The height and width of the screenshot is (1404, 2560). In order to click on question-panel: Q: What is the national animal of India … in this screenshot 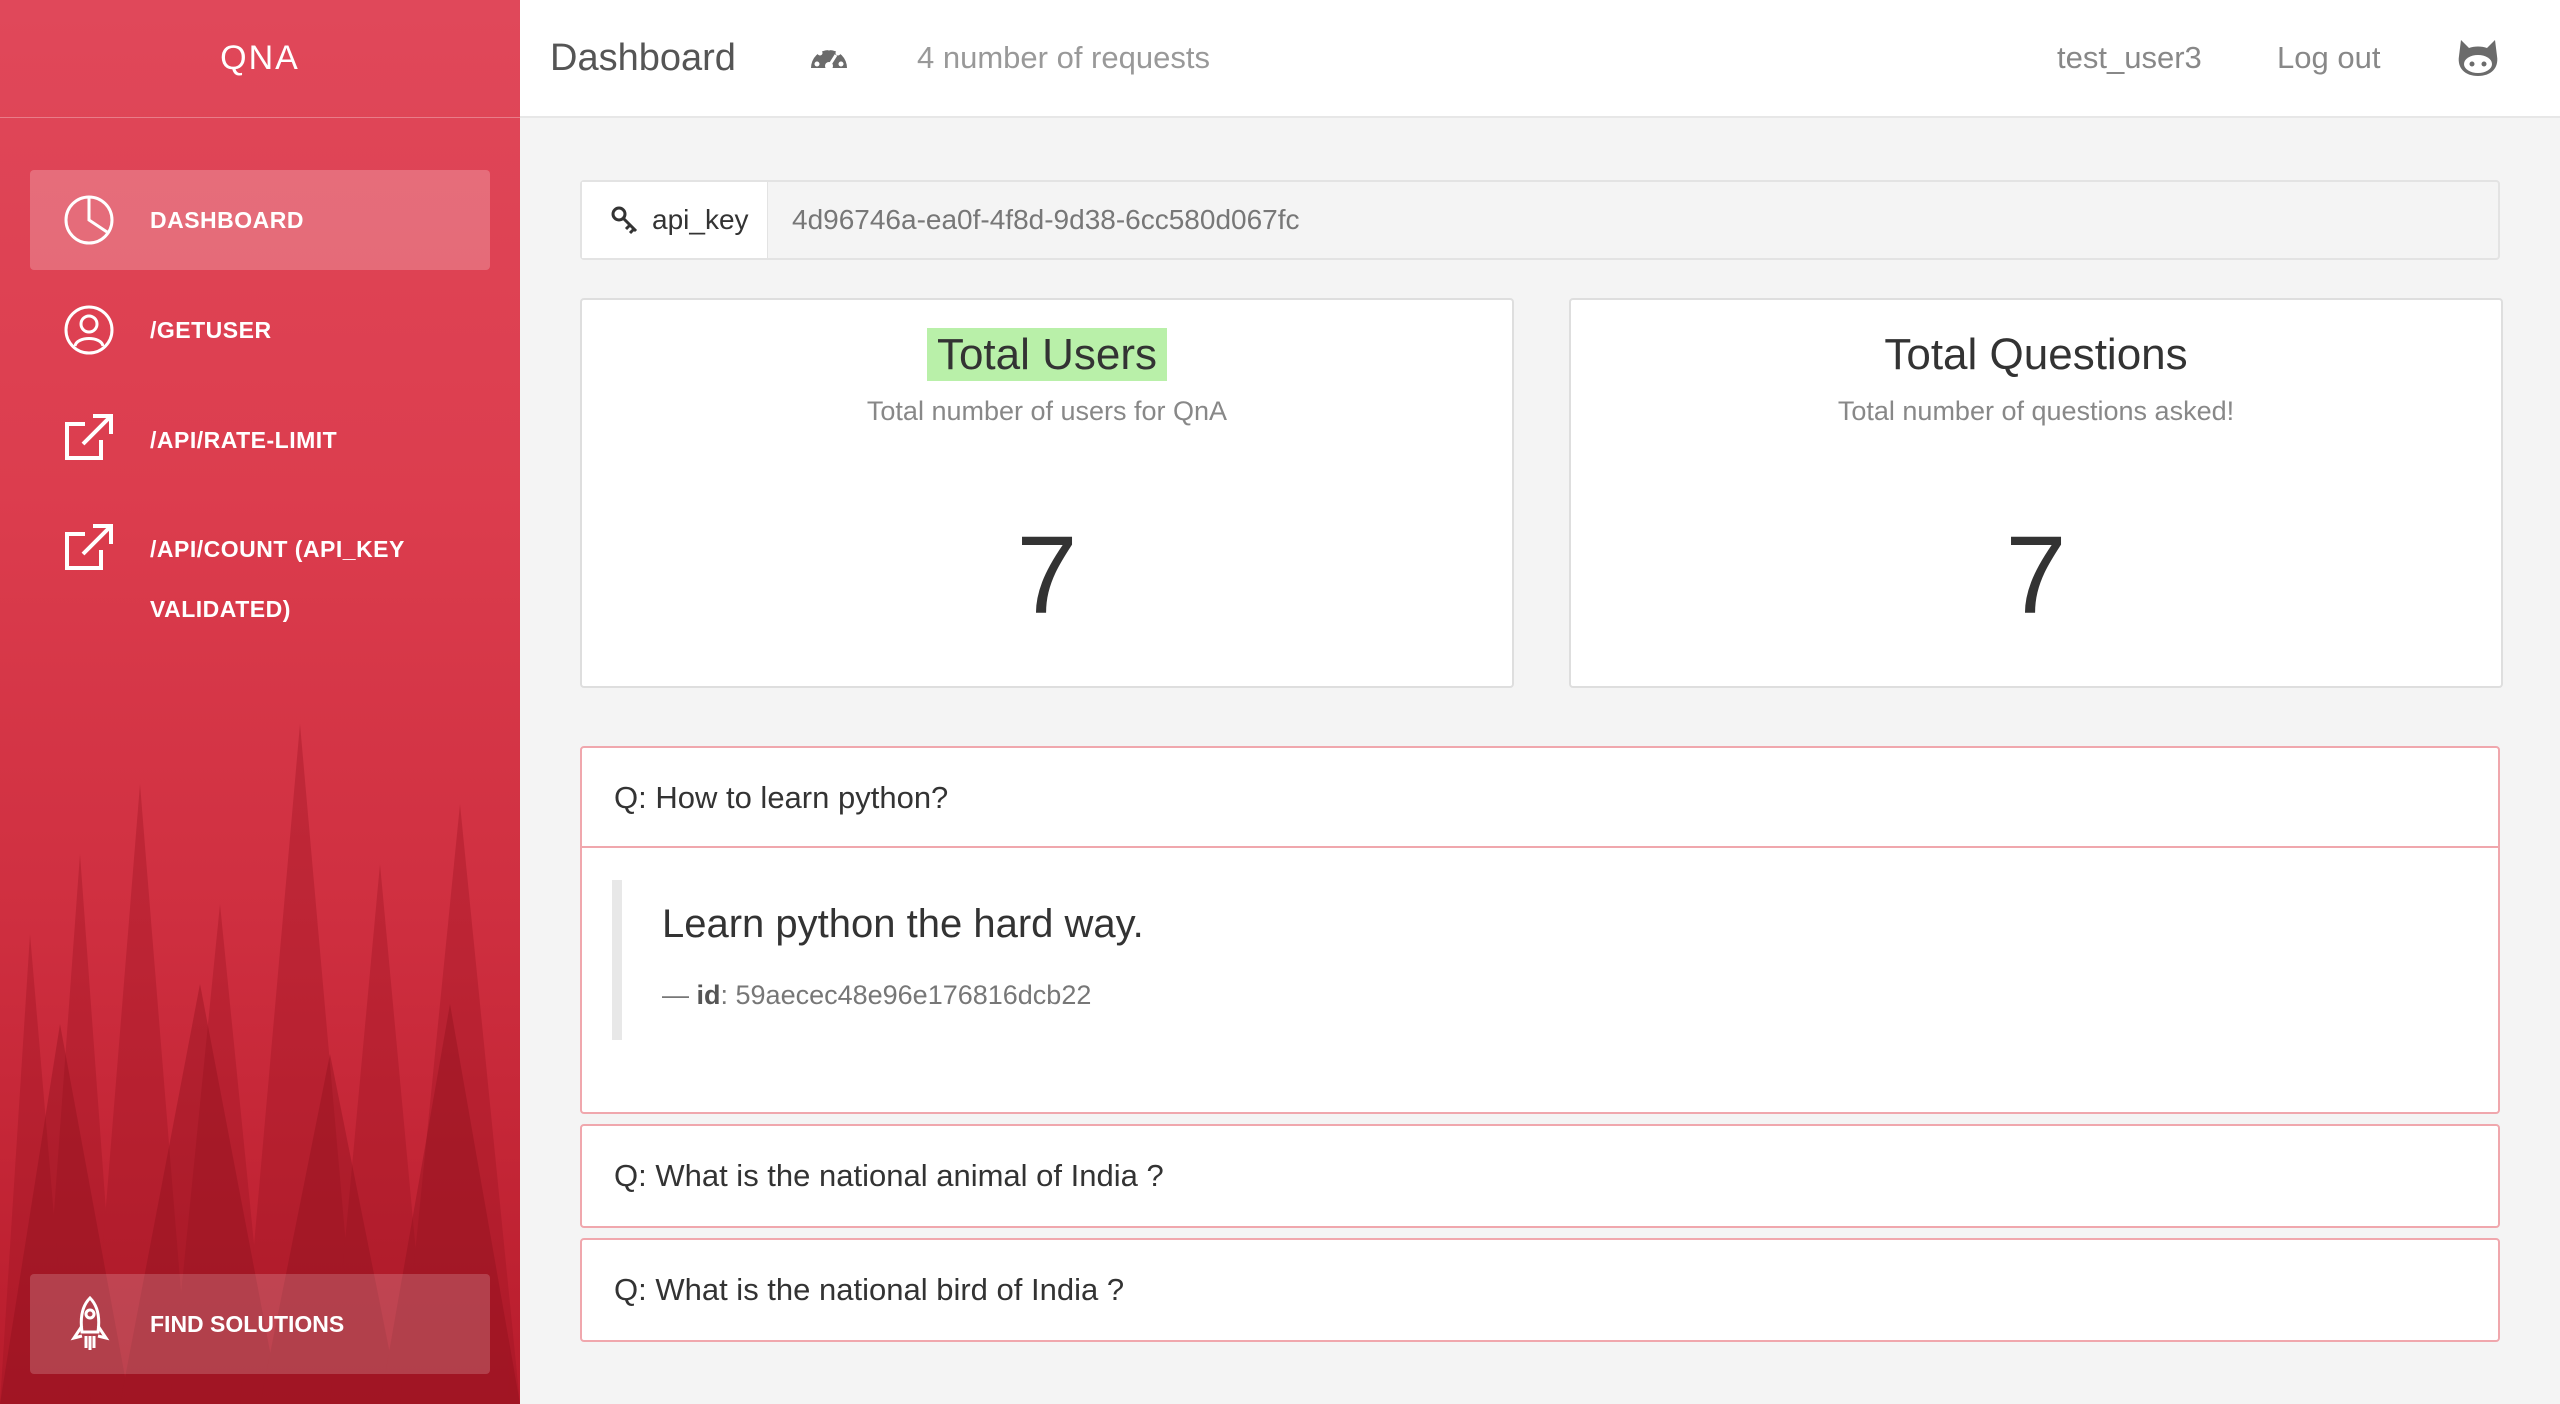, I will do `click(1540, 1176)`.